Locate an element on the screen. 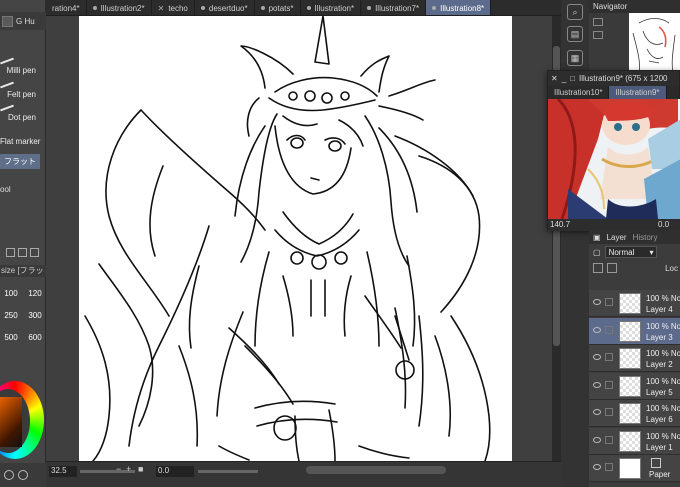 The width and height of the screenshot is (680, 487). panel-icon: ▤ is located at coordinates (575, 34).